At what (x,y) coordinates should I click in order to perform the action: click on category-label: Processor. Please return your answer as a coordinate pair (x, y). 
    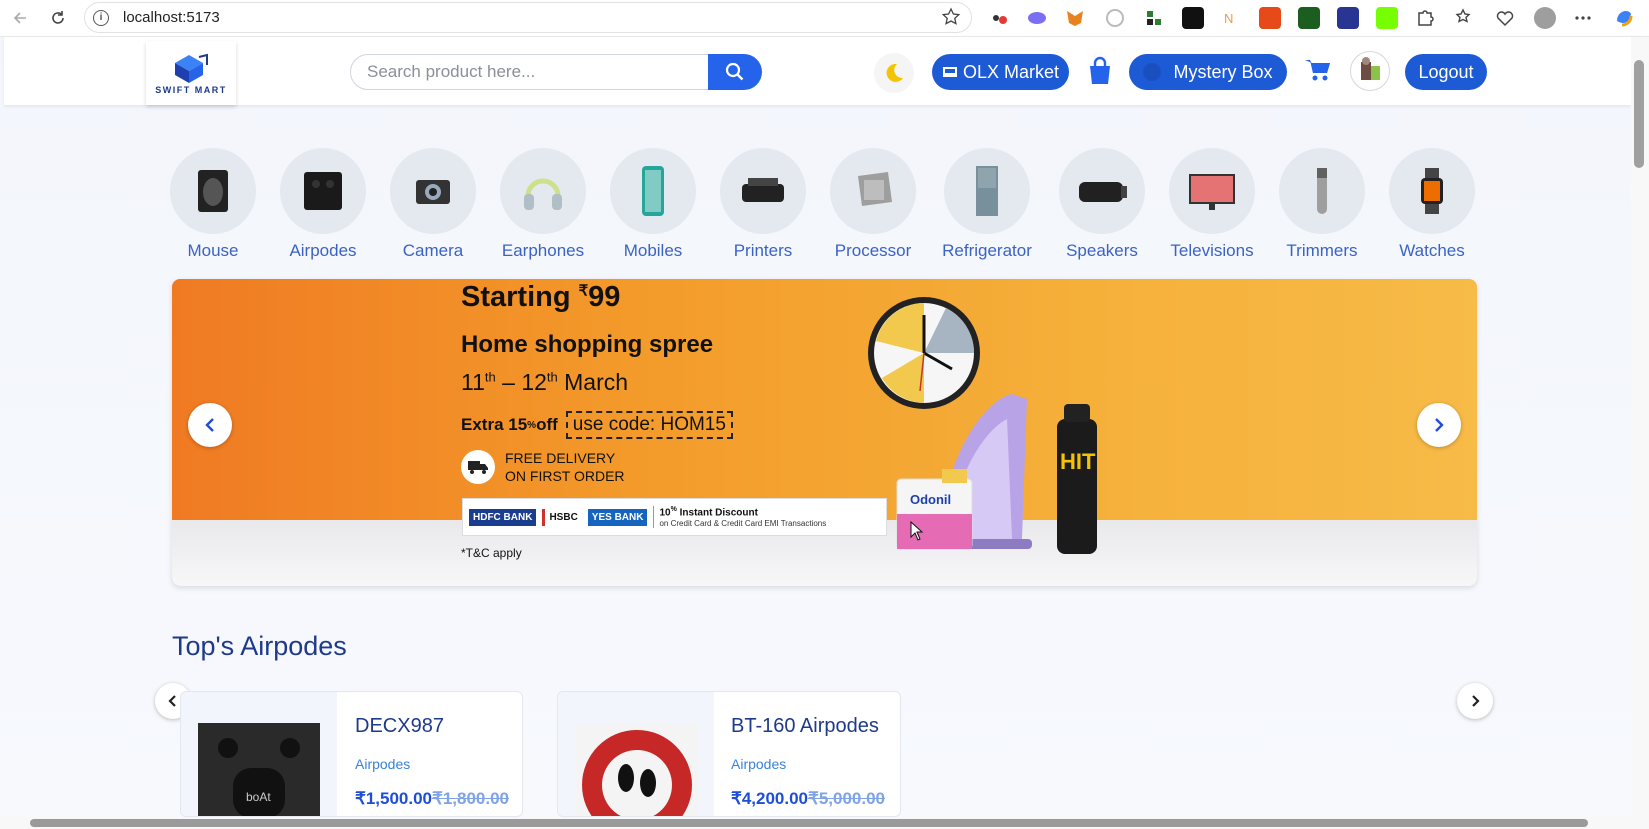
    Looking at the image, I should click on (873, 250).